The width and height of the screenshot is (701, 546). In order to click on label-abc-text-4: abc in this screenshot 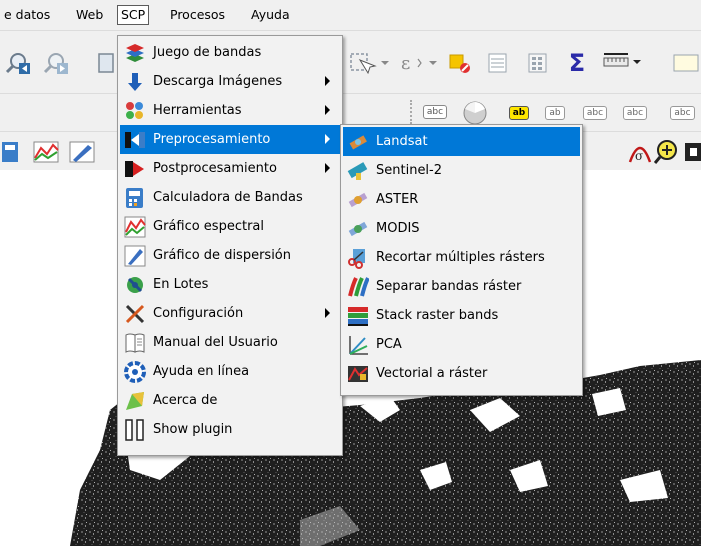, I will do `click(682, 113)`.